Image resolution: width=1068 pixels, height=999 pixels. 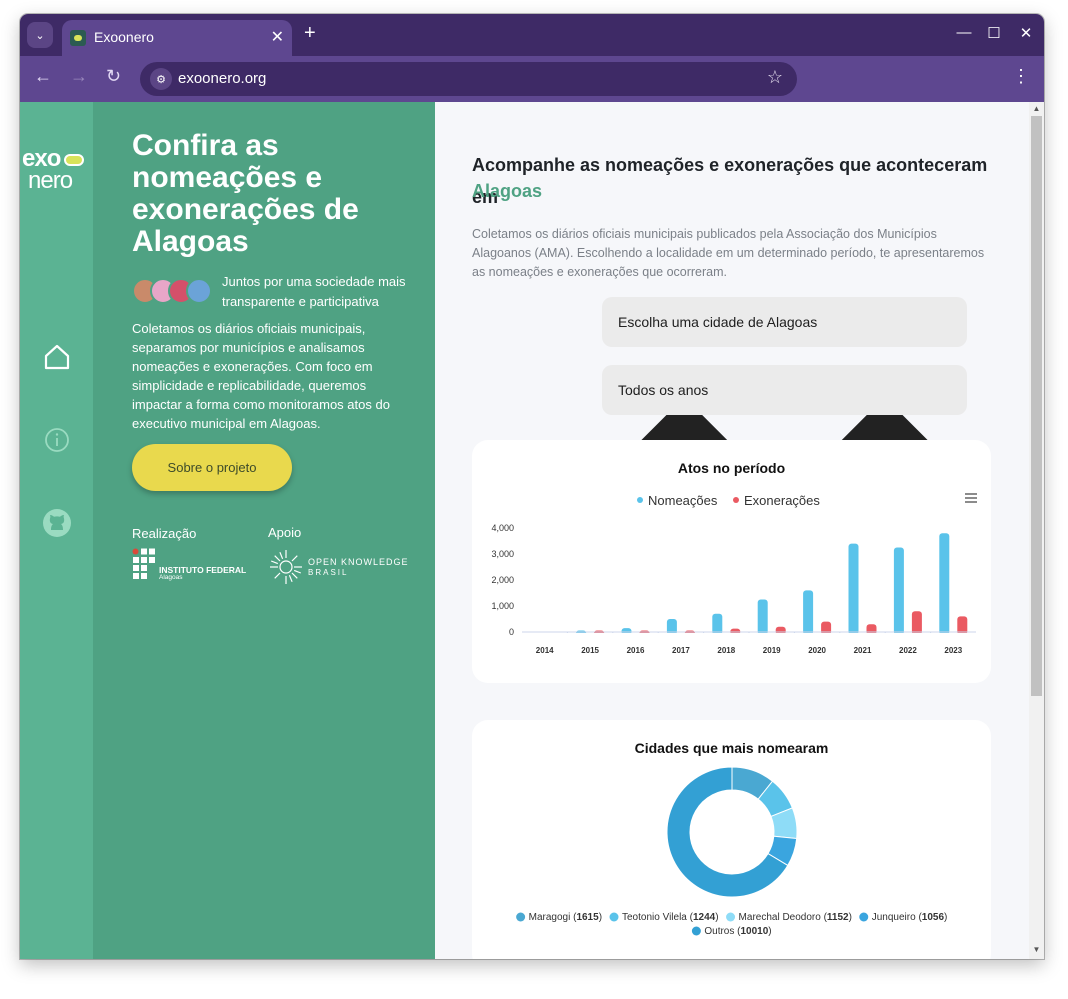 What do you see at coordinates (964, 32) in the screenshot?
I see `minimize-icon: —` at bounding box center [964, 32].